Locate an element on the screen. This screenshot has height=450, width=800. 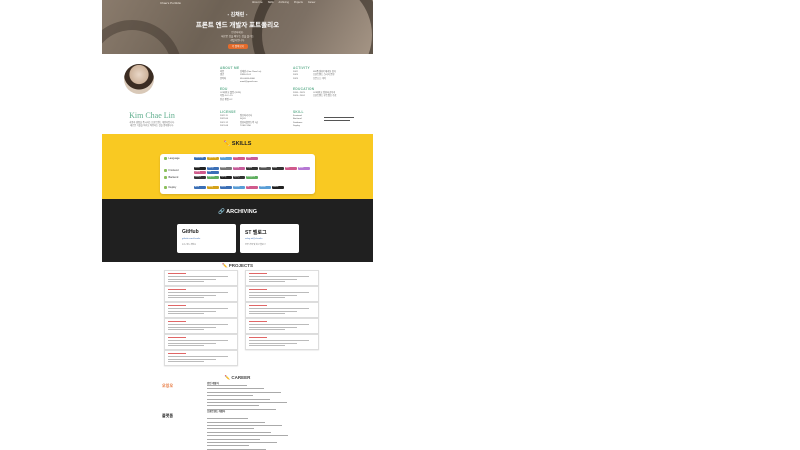
skill-category-label: Language is located at coordinates (174, 158).